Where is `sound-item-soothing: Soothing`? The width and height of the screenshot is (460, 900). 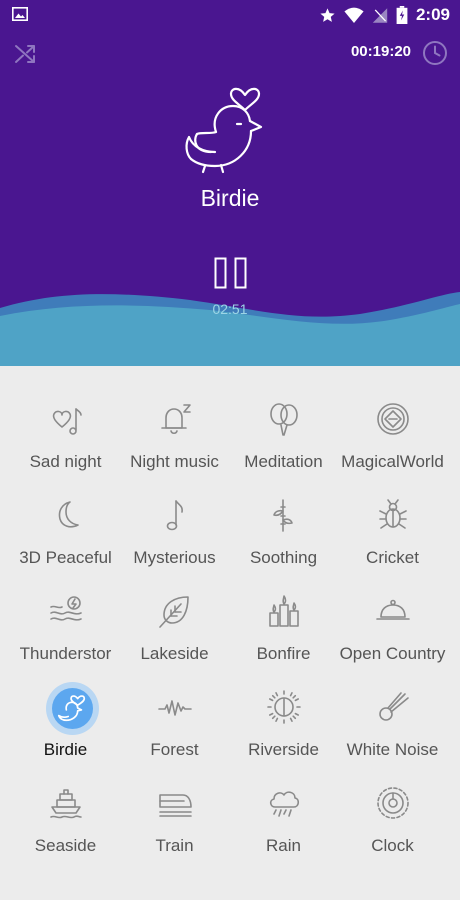 sound-item-soothing: Soothing is located at coordinates (283, 533).